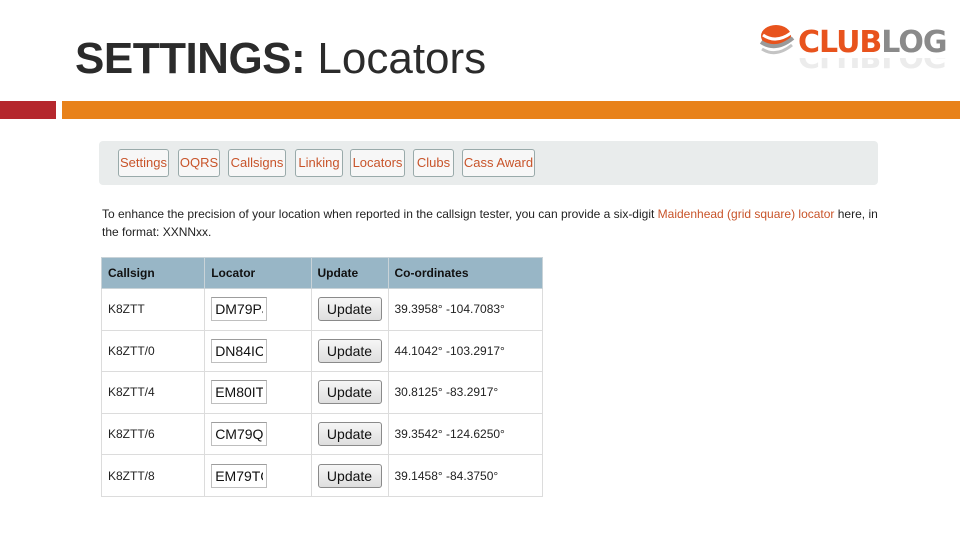  What do you see at coordinates (153, 475) in the screenshot?
I see `callsign-cell: K8ZTT/8` at bounding box center [153, 475].